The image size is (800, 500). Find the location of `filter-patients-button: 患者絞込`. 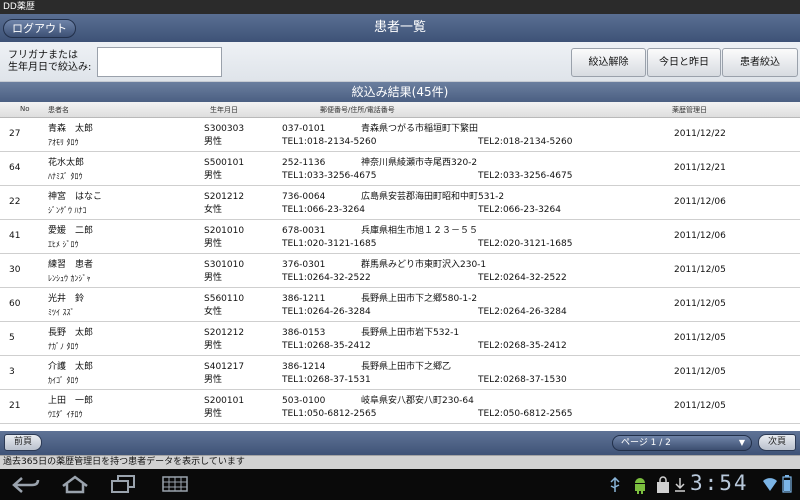

filter-patients-button: 患者絞込 is located at coordinates (760, 62).